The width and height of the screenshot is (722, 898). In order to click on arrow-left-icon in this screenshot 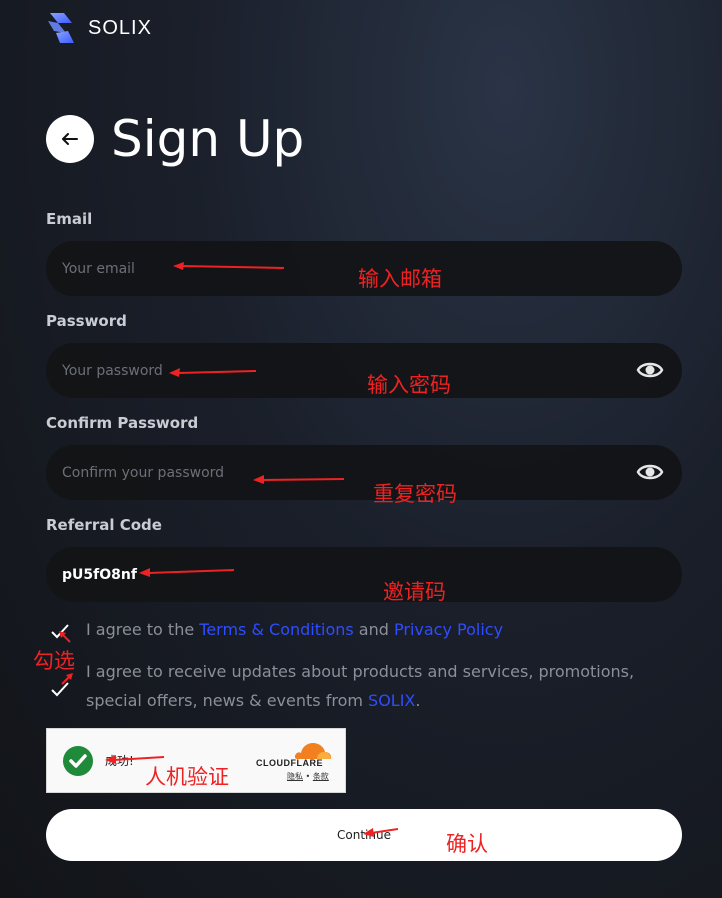, I will do `click(70, 139)`.